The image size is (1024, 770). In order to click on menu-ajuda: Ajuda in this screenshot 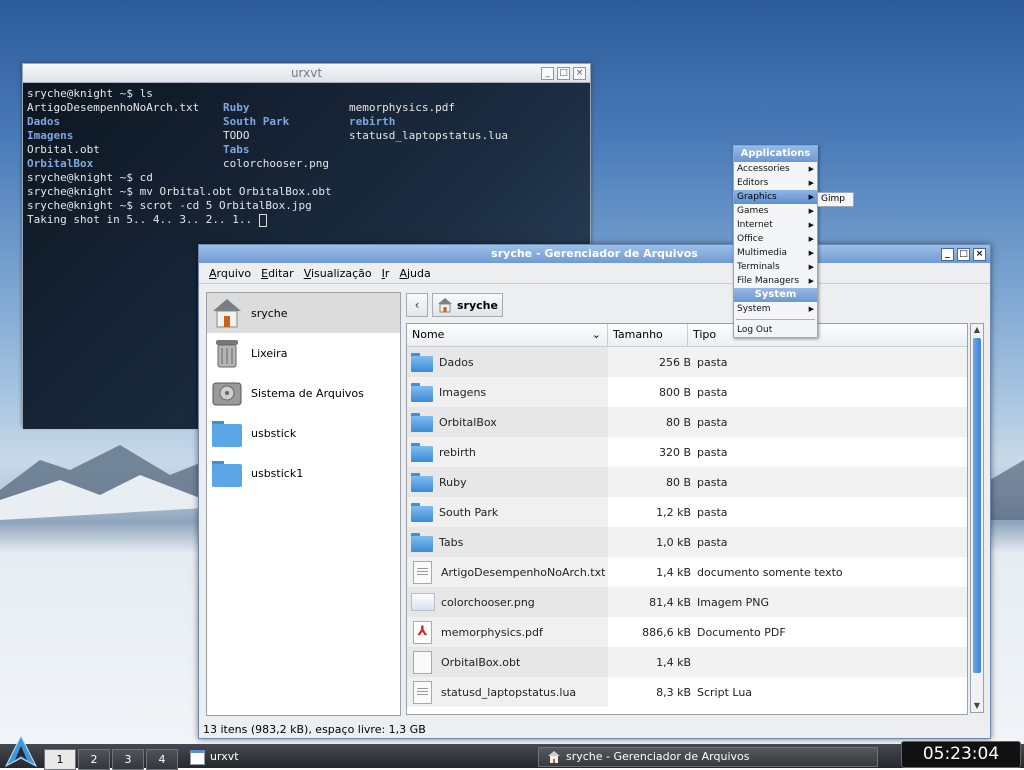, I will do `click(414, 273)`.